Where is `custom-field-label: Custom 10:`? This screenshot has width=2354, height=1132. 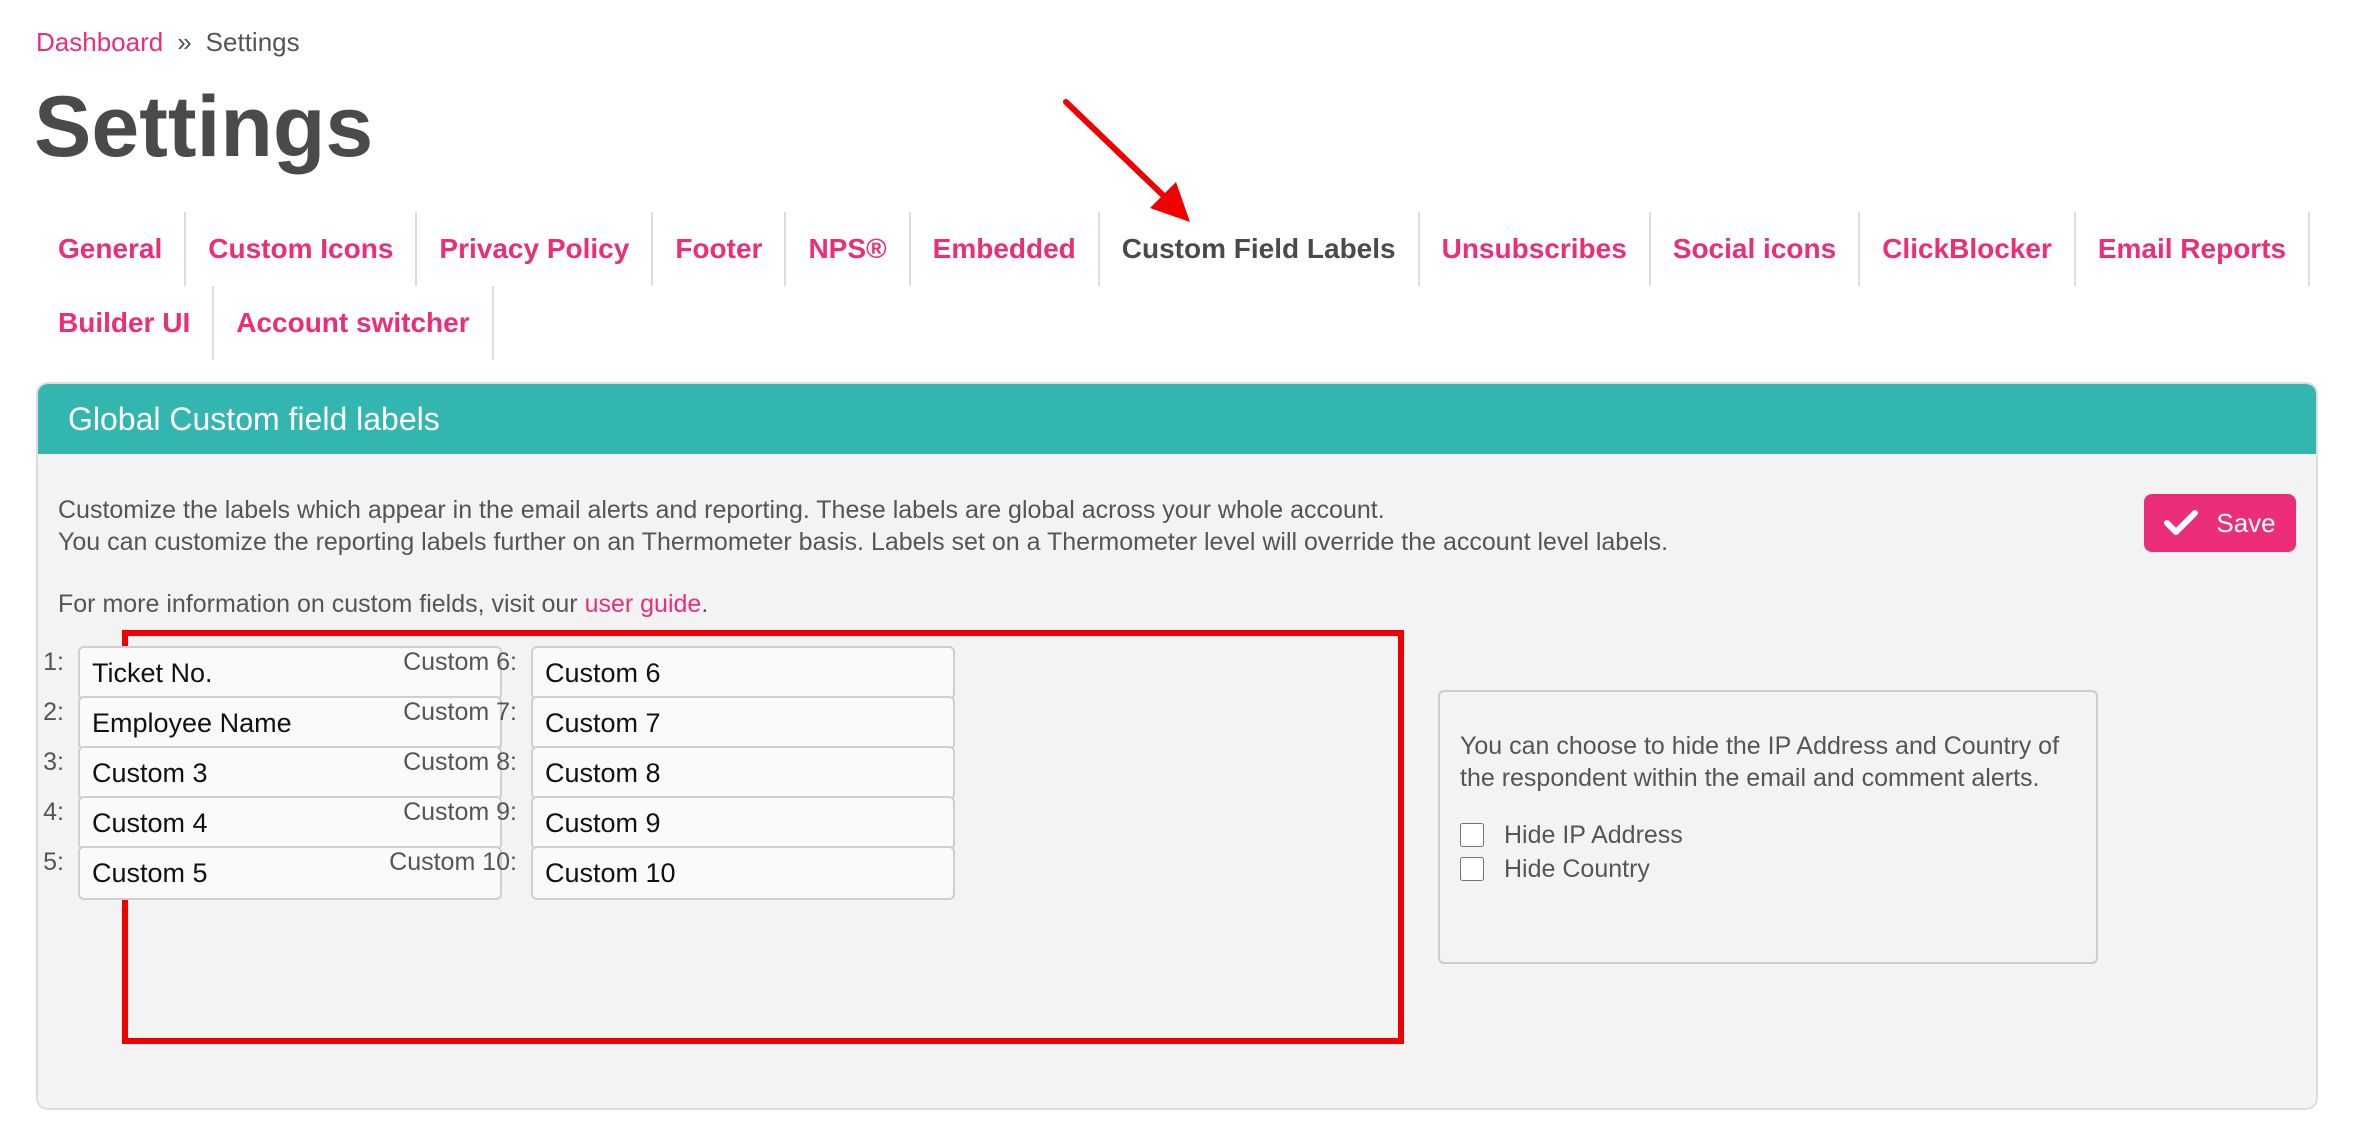
custom-field-label: Custom 10: is located at coordinates (453, 862).